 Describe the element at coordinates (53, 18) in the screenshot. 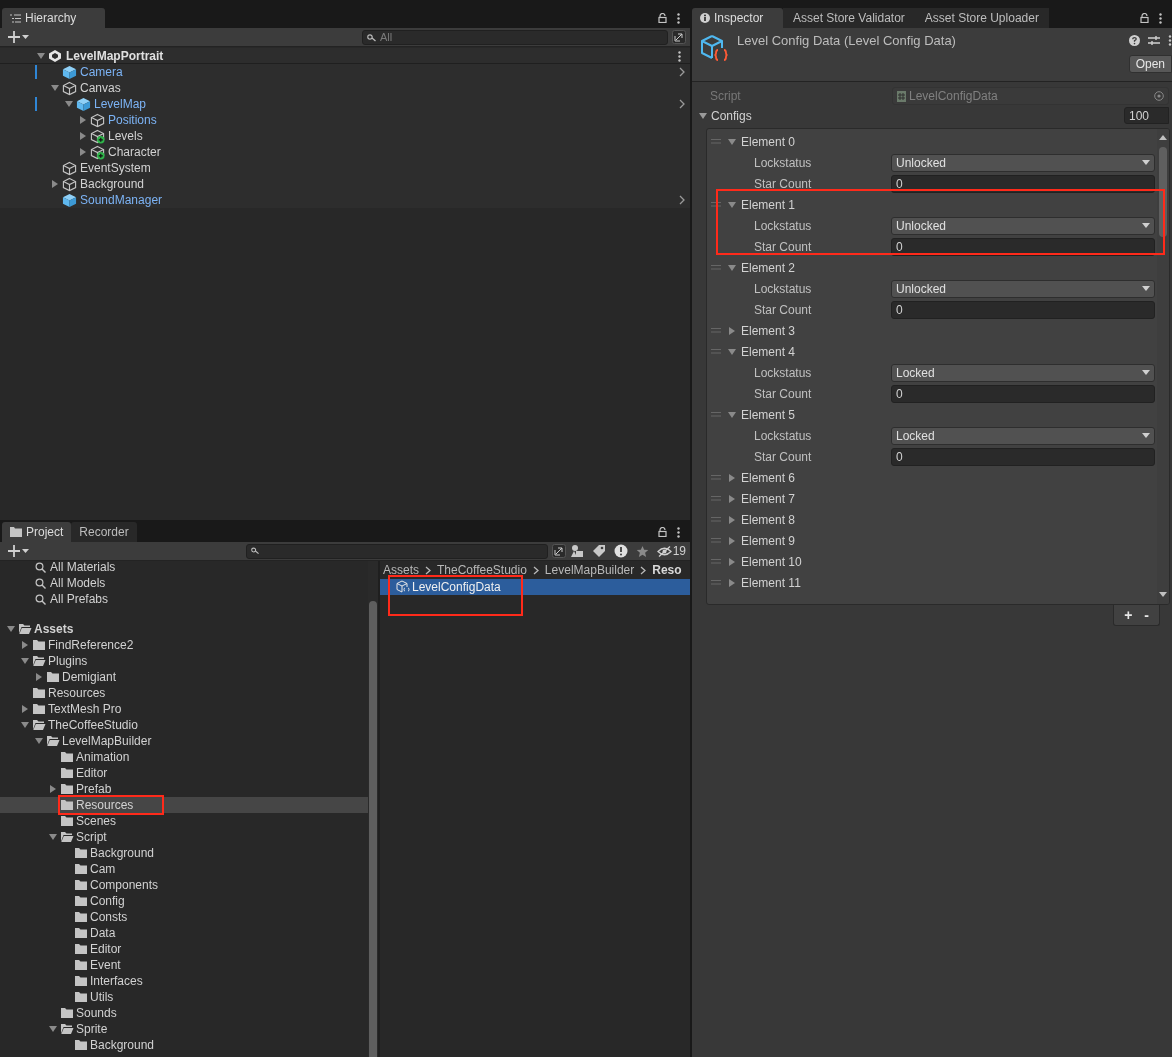

I see `panel-tab: Hierarchy` at that location.